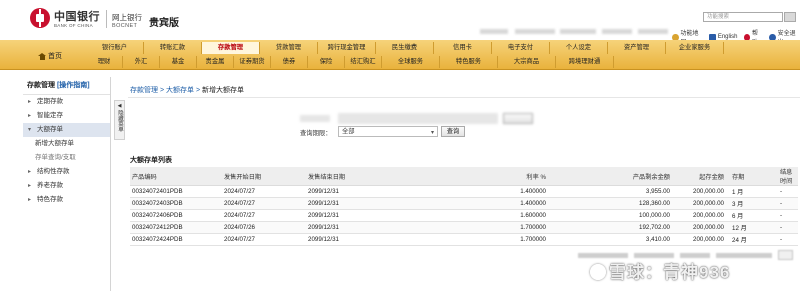  Describe the element at coordinates (73, 25) in the screenshot. I see `bank-name-en: BANK OF CHINA` at that location.